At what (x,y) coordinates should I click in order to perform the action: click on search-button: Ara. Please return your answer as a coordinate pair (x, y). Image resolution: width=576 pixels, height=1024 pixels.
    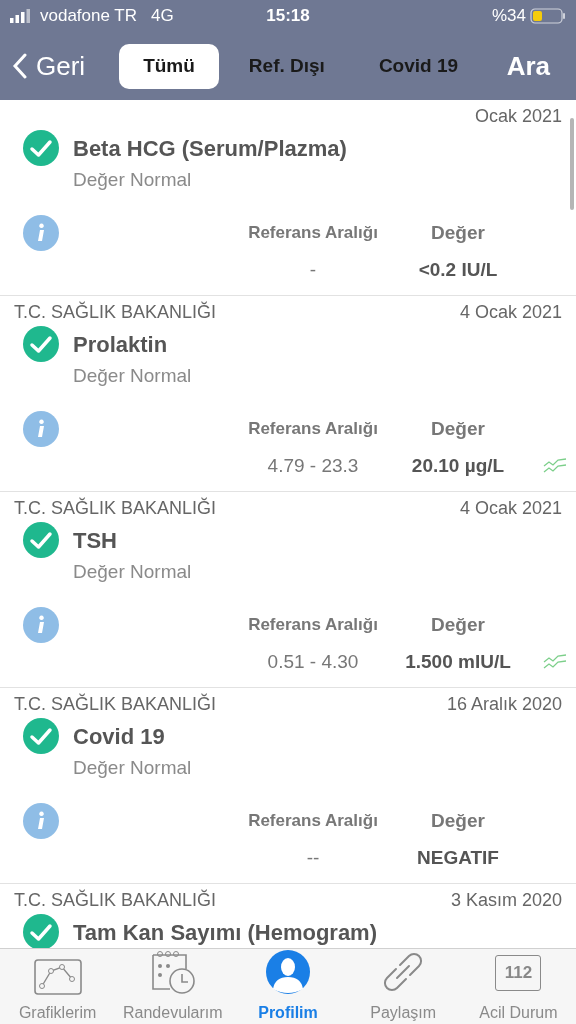
    Looking at the image, I should click on (528, 66).